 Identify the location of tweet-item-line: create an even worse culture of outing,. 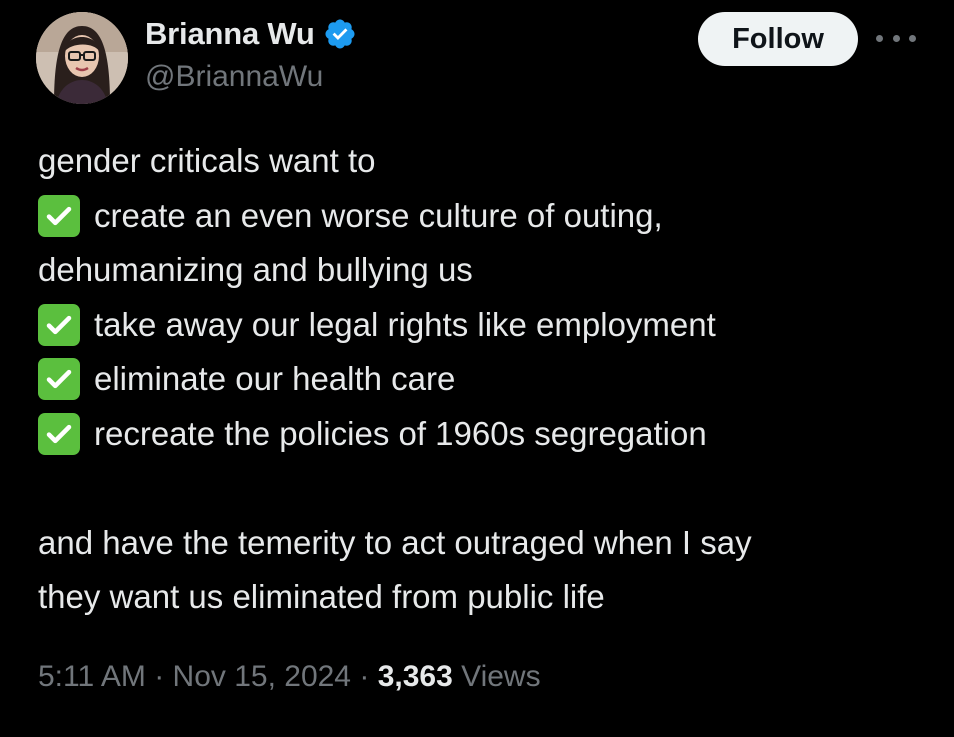
(488, 216).